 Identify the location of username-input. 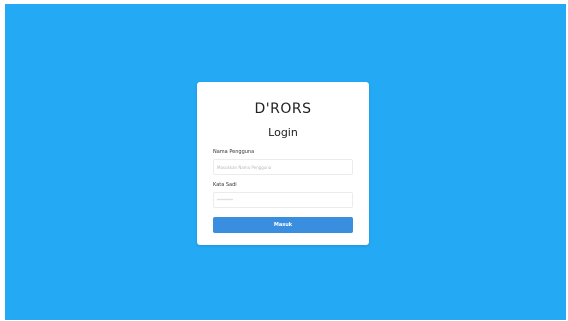
(283, 167).